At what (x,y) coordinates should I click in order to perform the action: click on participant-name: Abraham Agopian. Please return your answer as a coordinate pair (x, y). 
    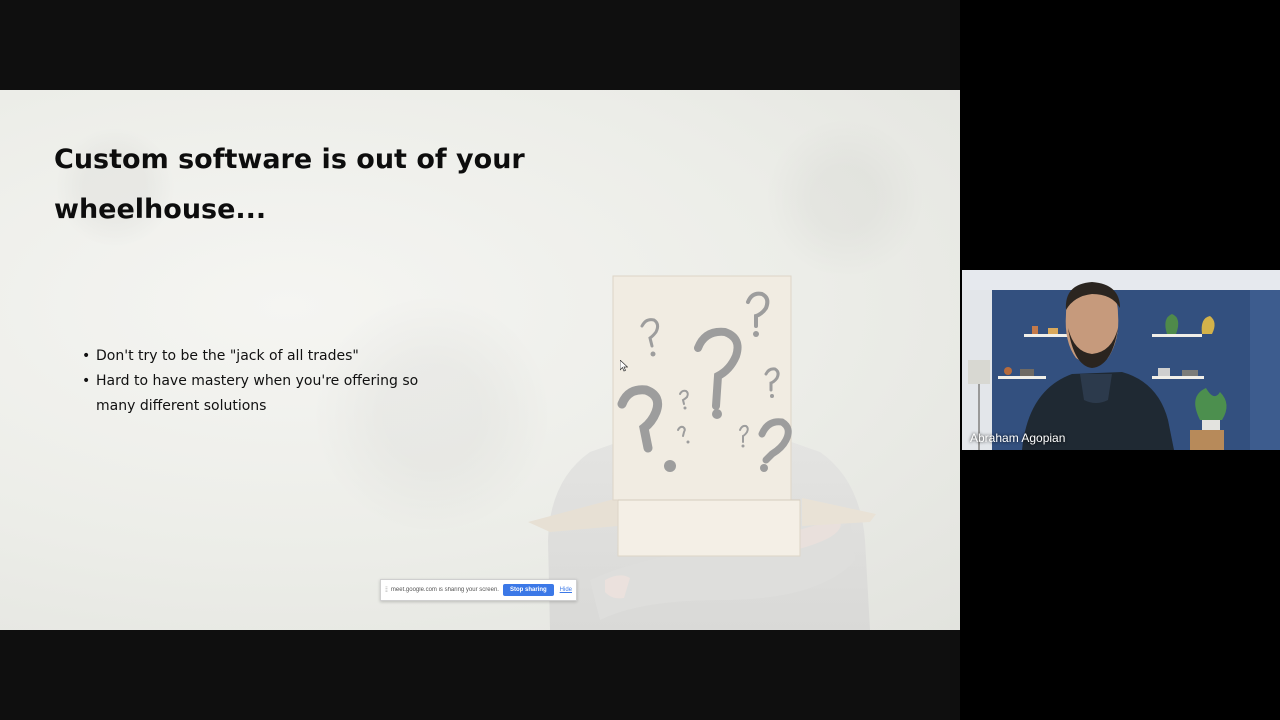
    Looking at the image, I should click on (1018, 438).